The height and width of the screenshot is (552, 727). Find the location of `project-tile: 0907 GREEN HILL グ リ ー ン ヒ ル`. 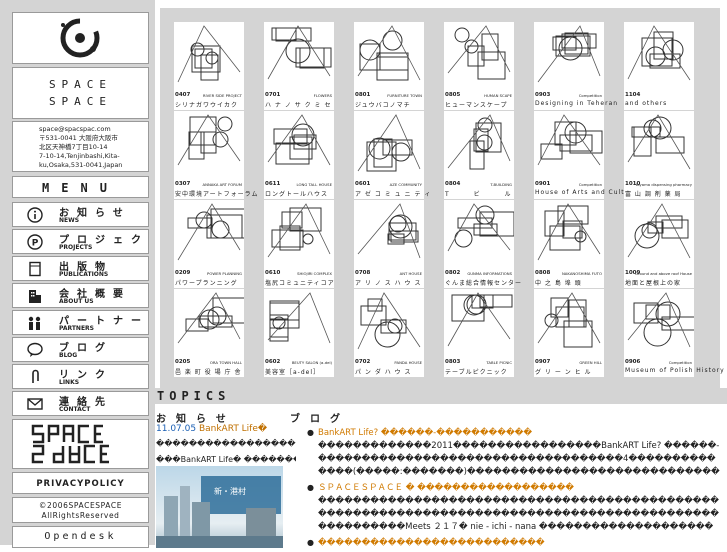

project-tile: 0907 GREEN HILL グ リ ー ン ヒ ル is located at coordinates (569, 333).